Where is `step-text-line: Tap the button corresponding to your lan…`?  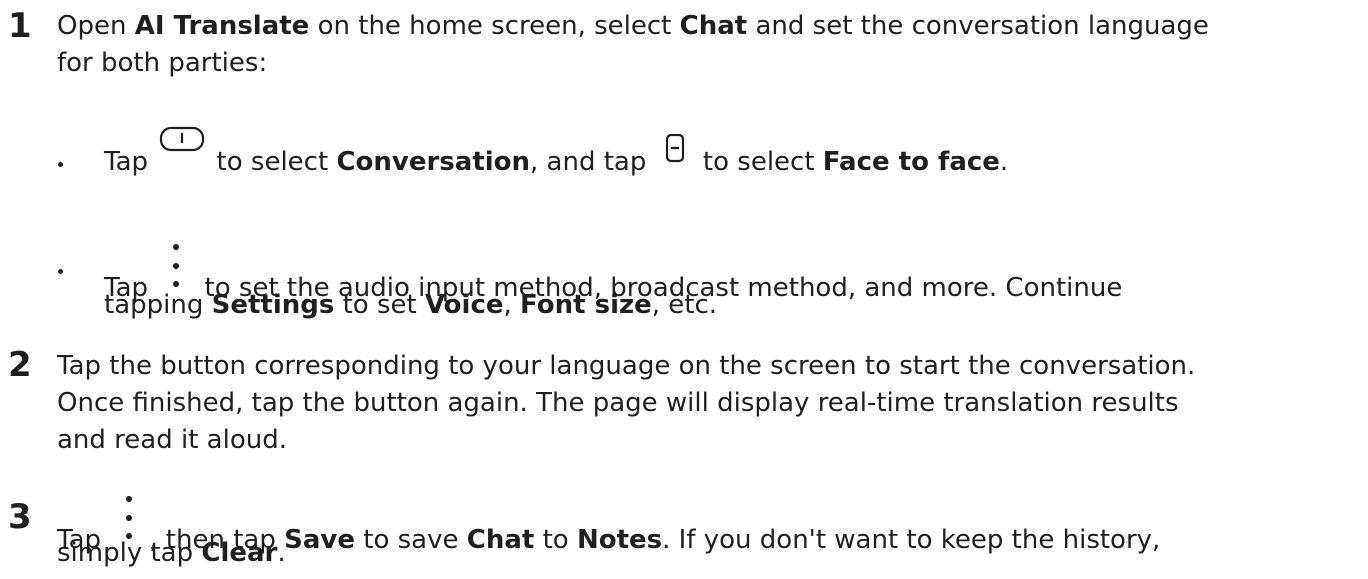
step-text-line: Tap the button corresponding to your lan… is located at coordinates (626, 366).